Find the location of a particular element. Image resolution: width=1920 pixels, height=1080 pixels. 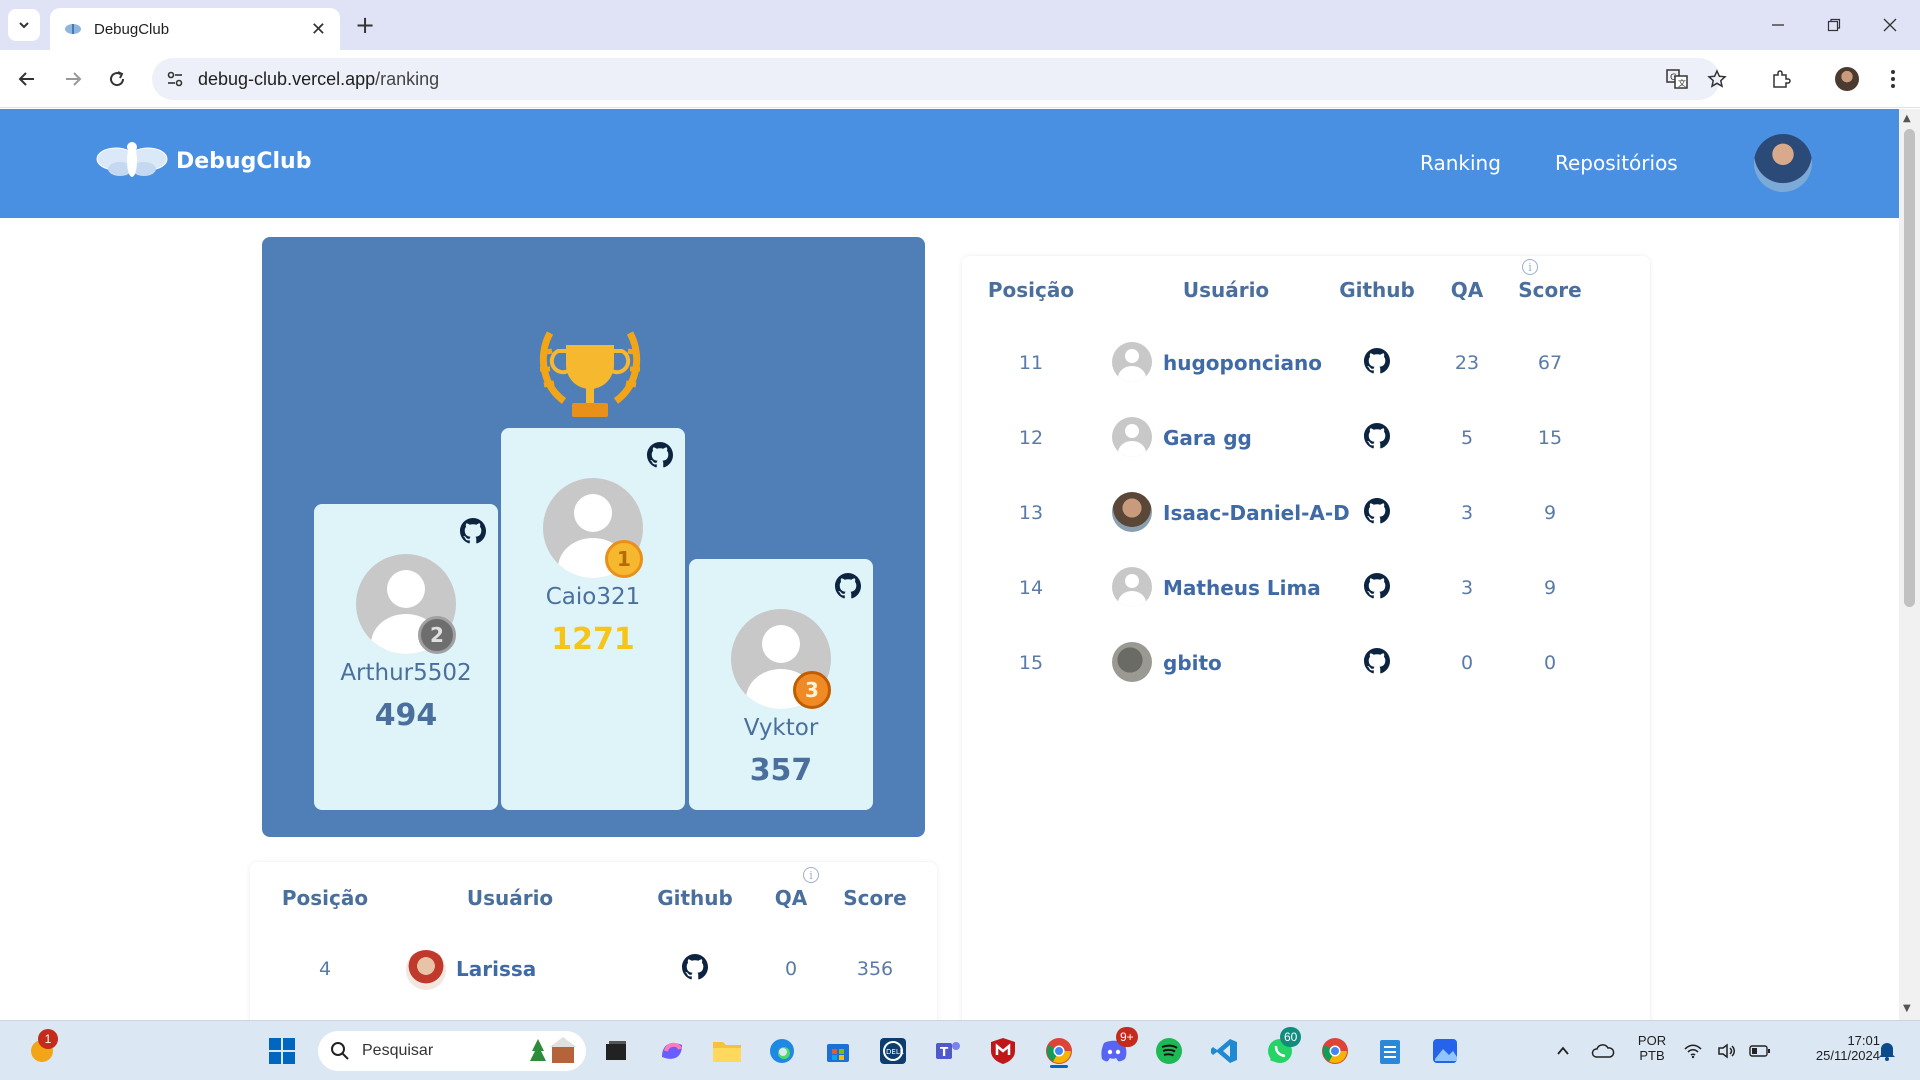

row-username: Larissa is located at coordinates (496, 969).